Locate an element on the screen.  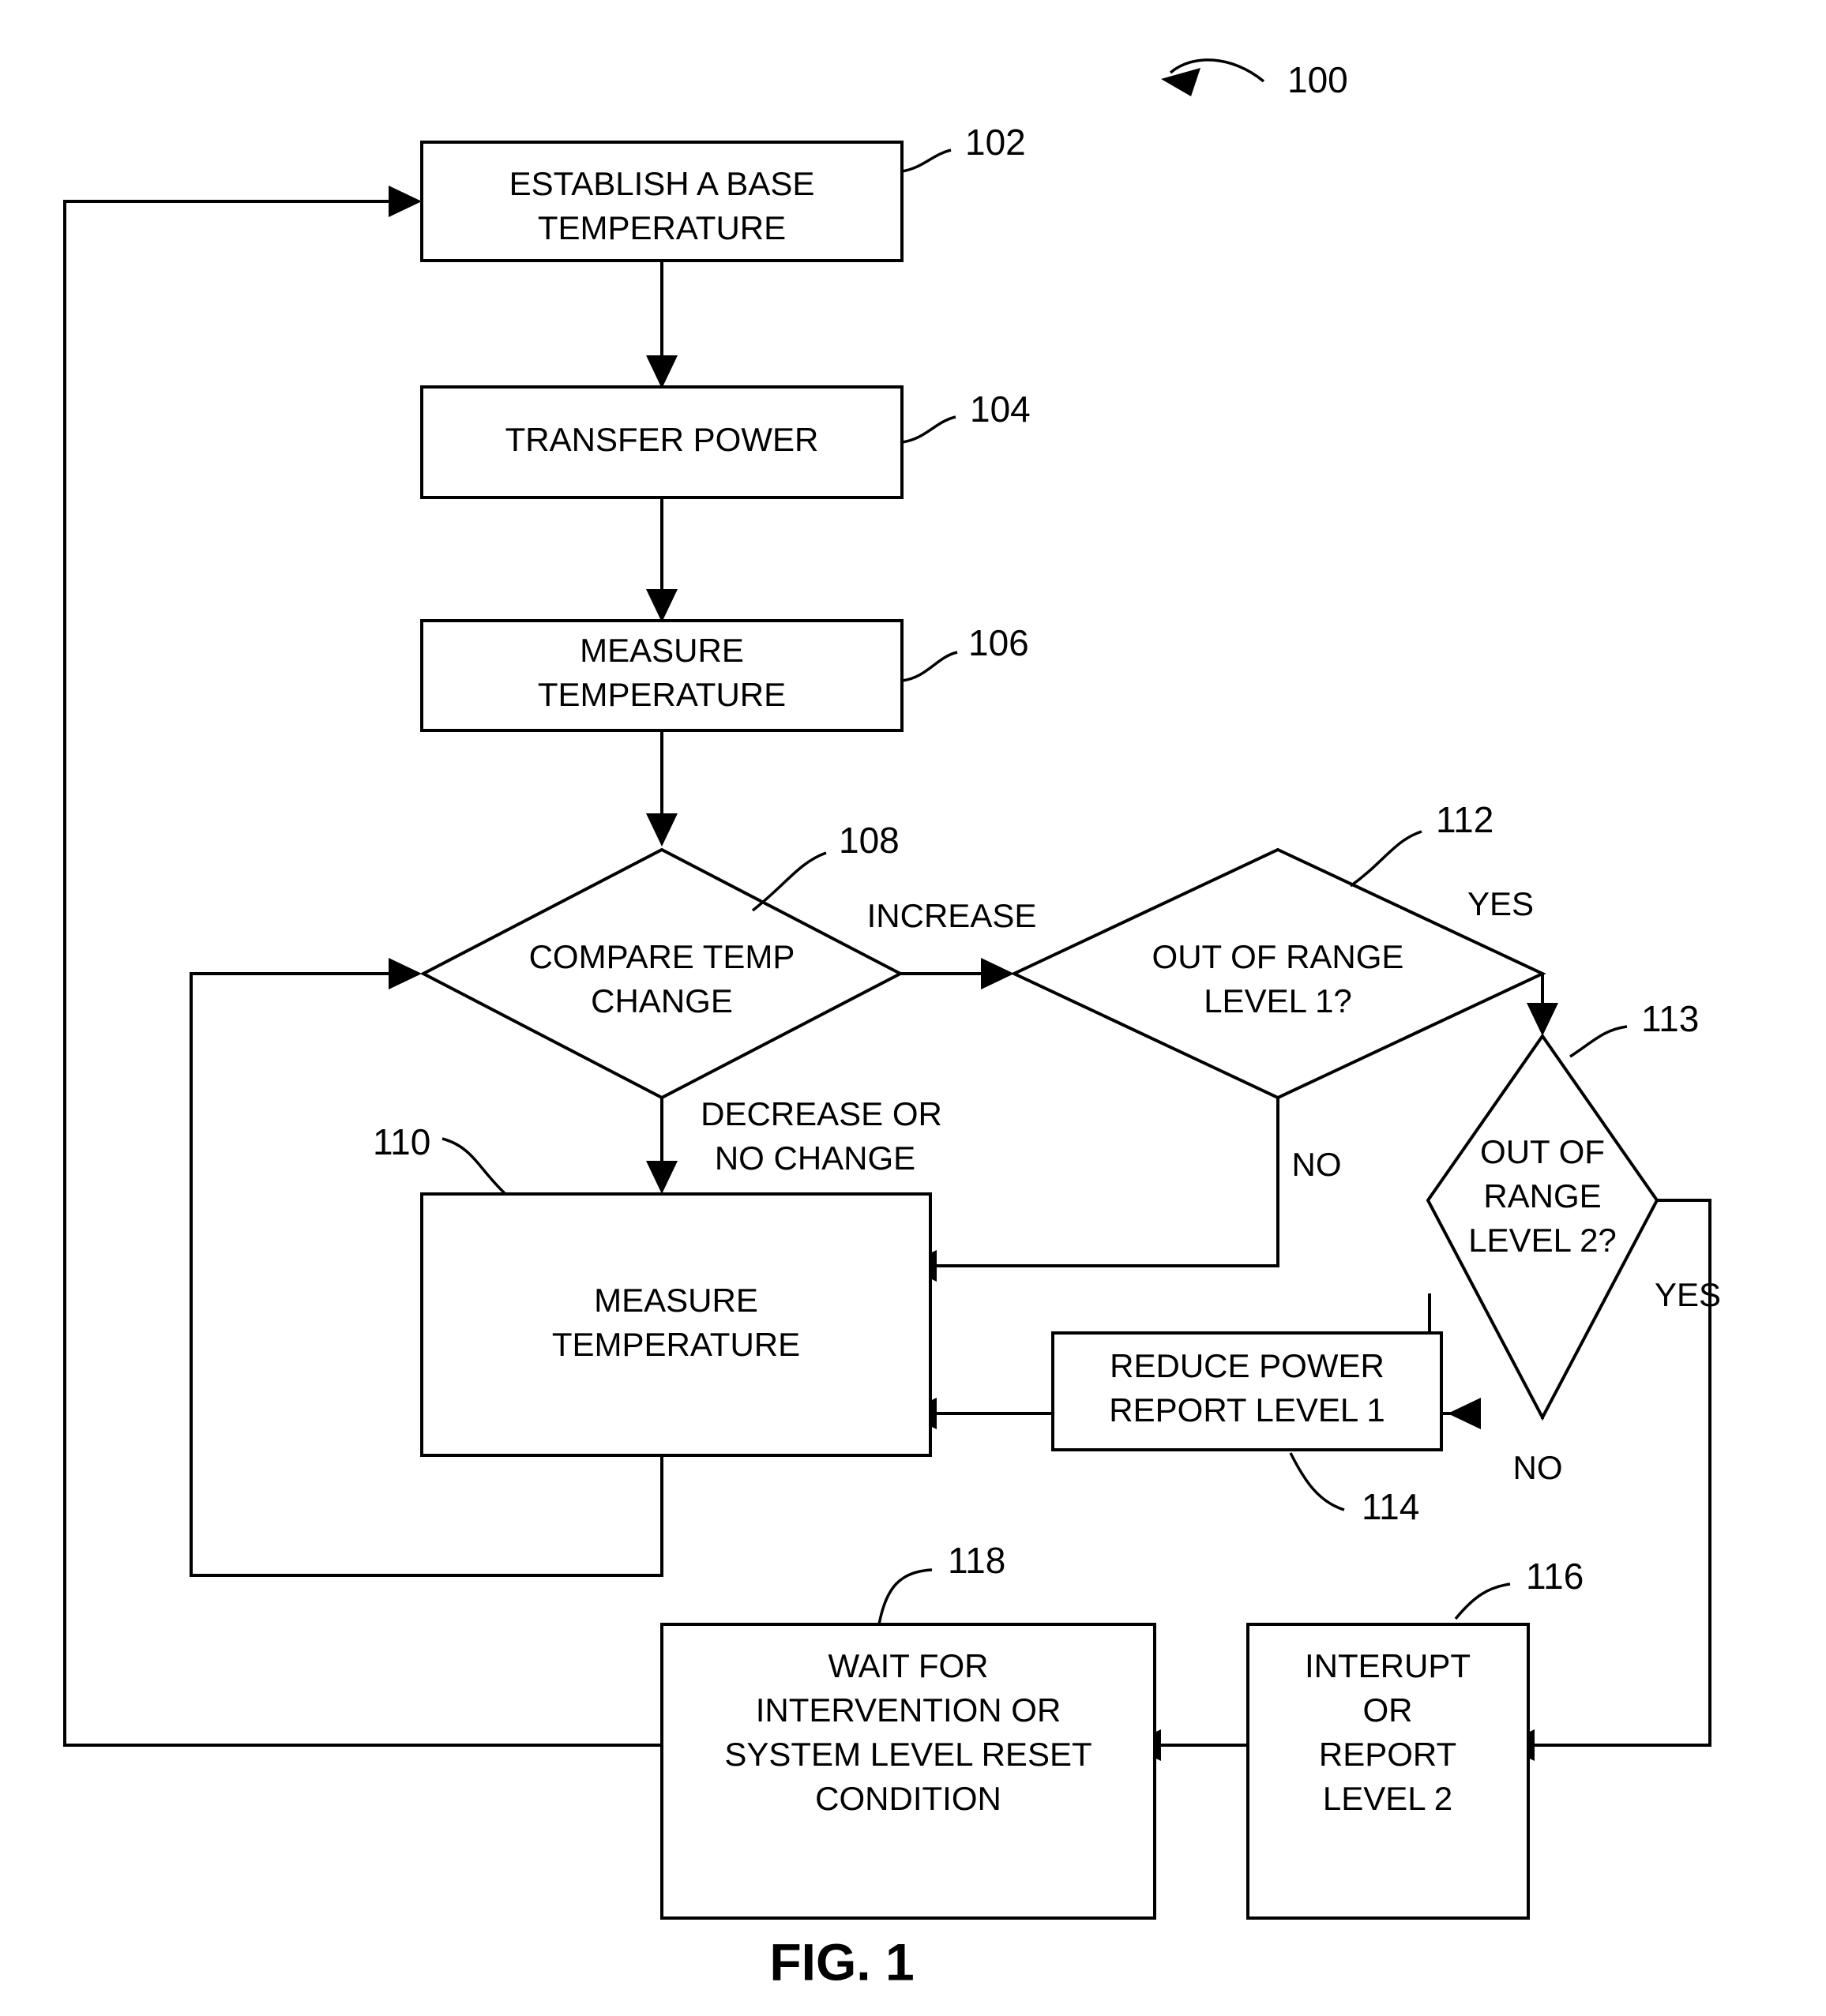
node-113-line-3: LEVEL 2? is located at coordinates (1543, 1240).